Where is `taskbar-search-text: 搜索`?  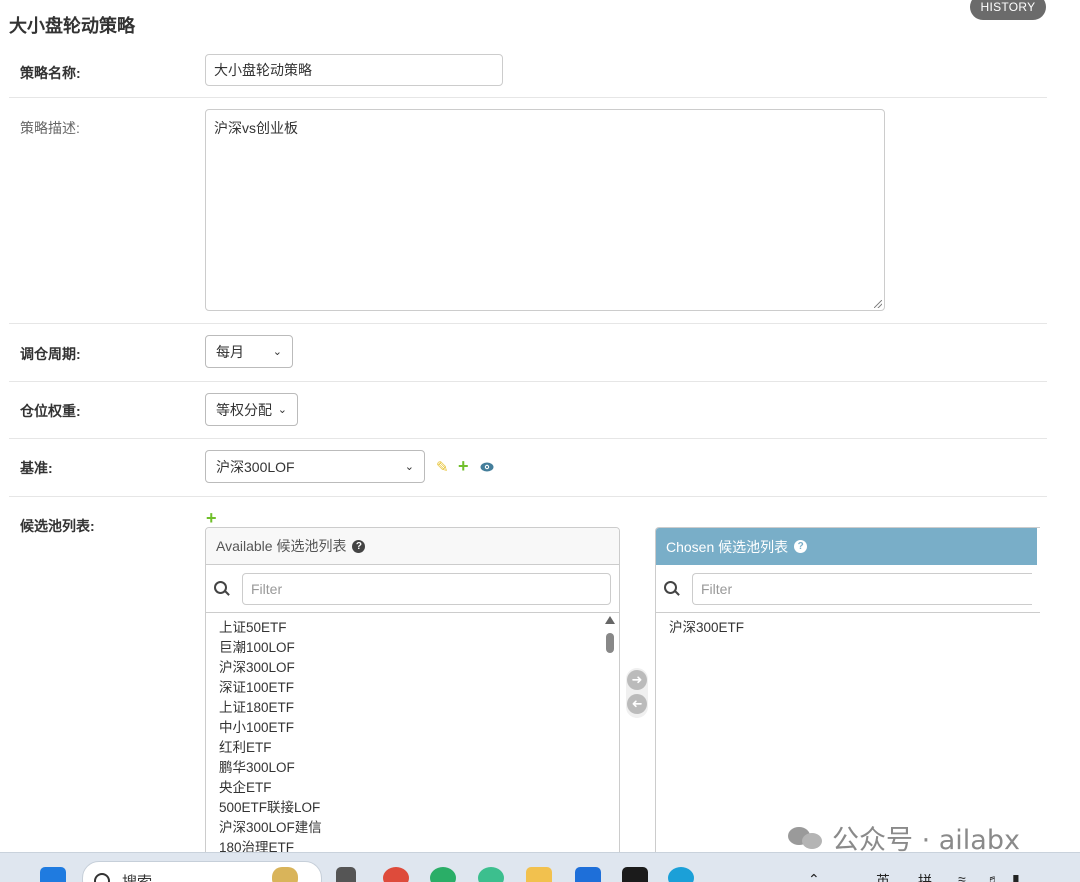
taskbar-search-text: 搜索 is located at coordinates (137, 876).